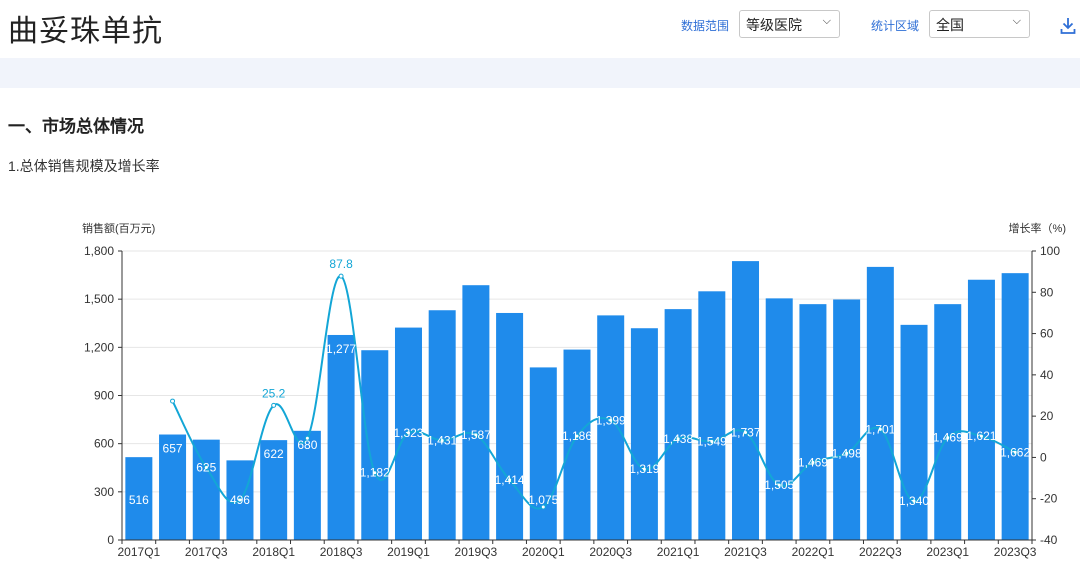 Image resolution: width=1080 pixels, height=579 pixels. Describe the element at coordinates (76, 126) in the screenshot. I see `section-title: 一、市场总体情况` at that location.